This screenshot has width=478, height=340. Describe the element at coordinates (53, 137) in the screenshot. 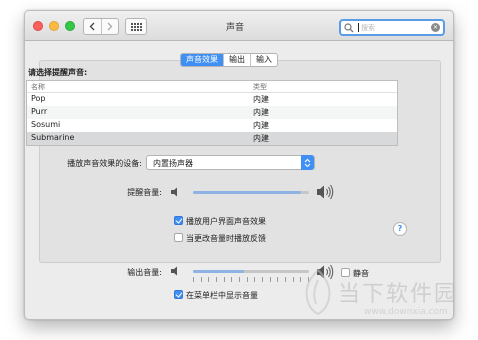

I see `sound-name: Submarine` at that location.